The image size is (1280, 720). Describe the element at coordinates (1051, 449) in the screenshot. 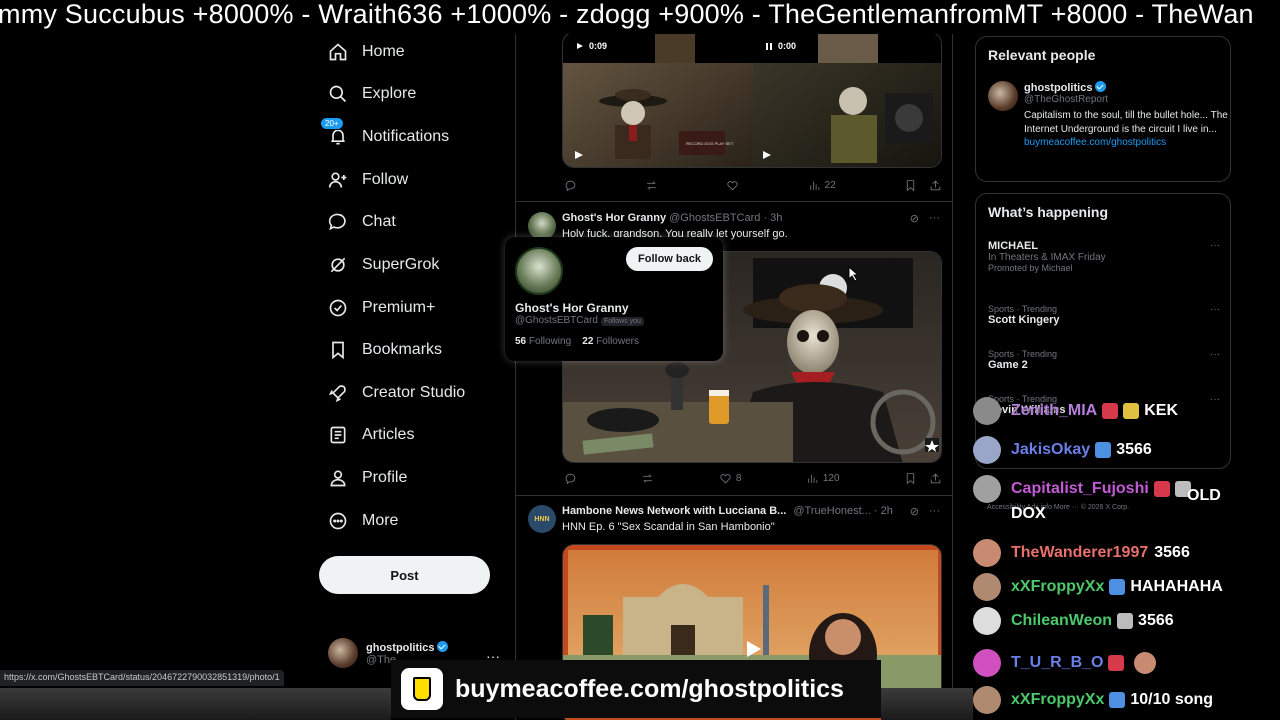

I see `chat-username: JakisOkay` at that location.